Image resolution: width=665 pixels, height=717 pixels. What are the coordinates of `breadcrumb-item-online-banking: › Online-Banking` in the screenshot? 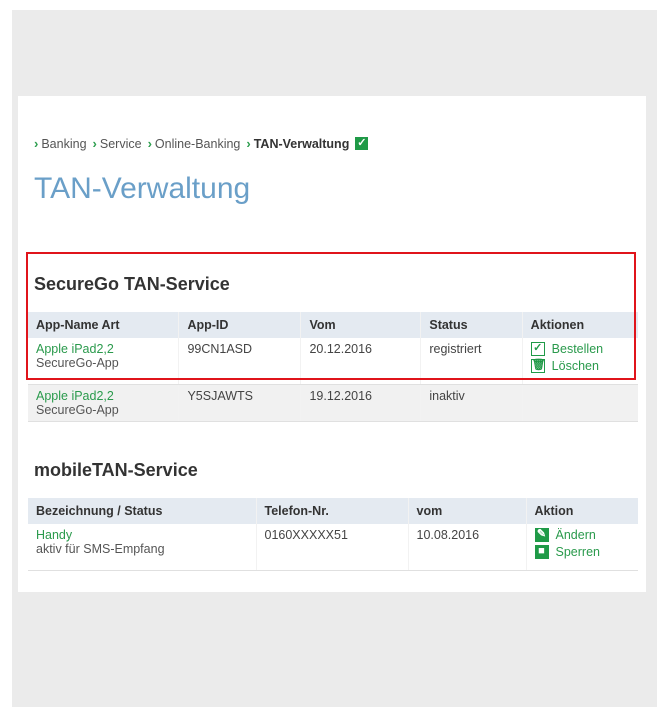 It's located at (194, 143).